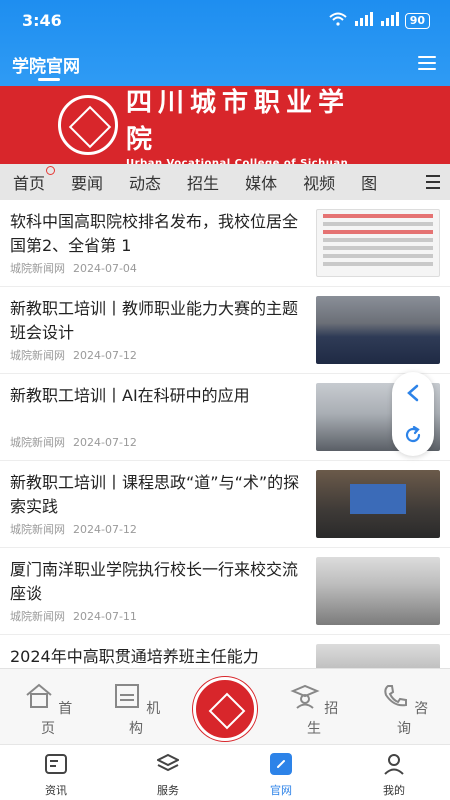  What do you see at coordinates (87, 182) in the screenshot?
I see `tab-headlines: 要闻` at bounding box center [87, 182].